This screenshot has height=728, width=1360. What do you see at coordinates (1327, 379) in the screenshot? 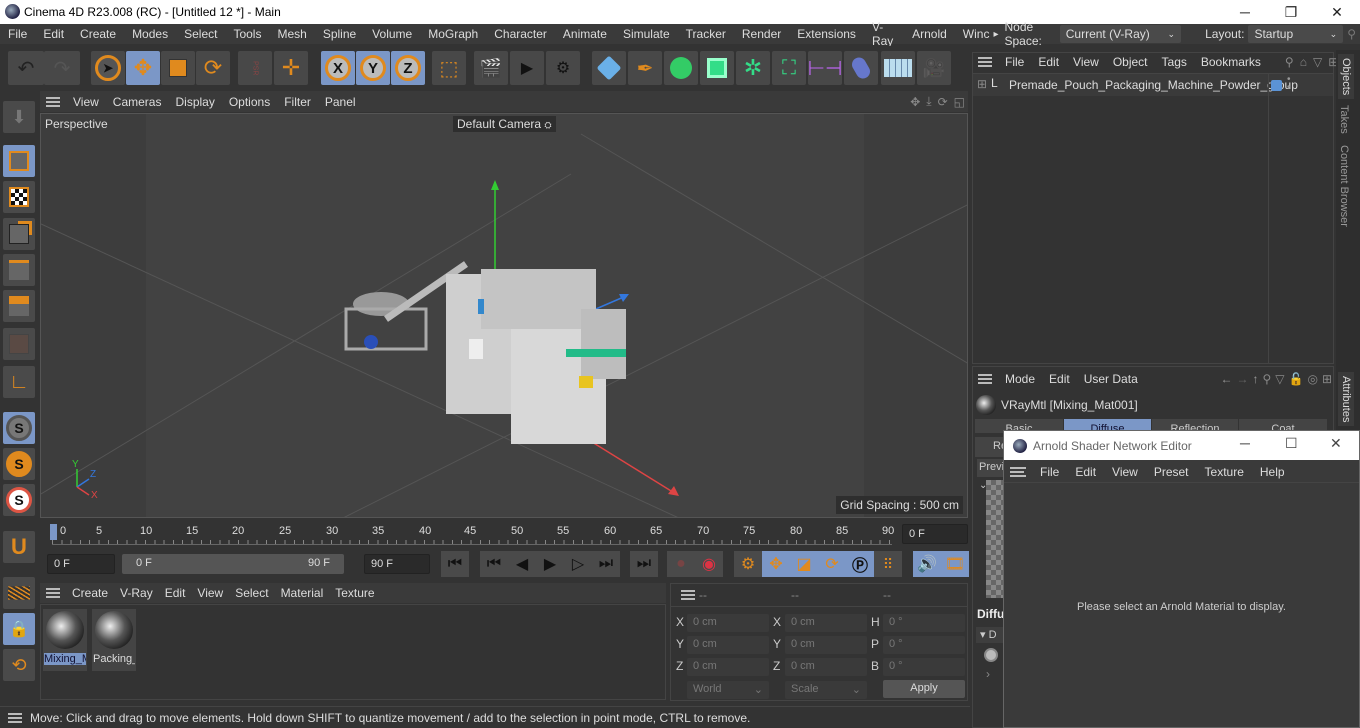
I see `new-window-icon: ⊞` at bounding box center [1327, 379].